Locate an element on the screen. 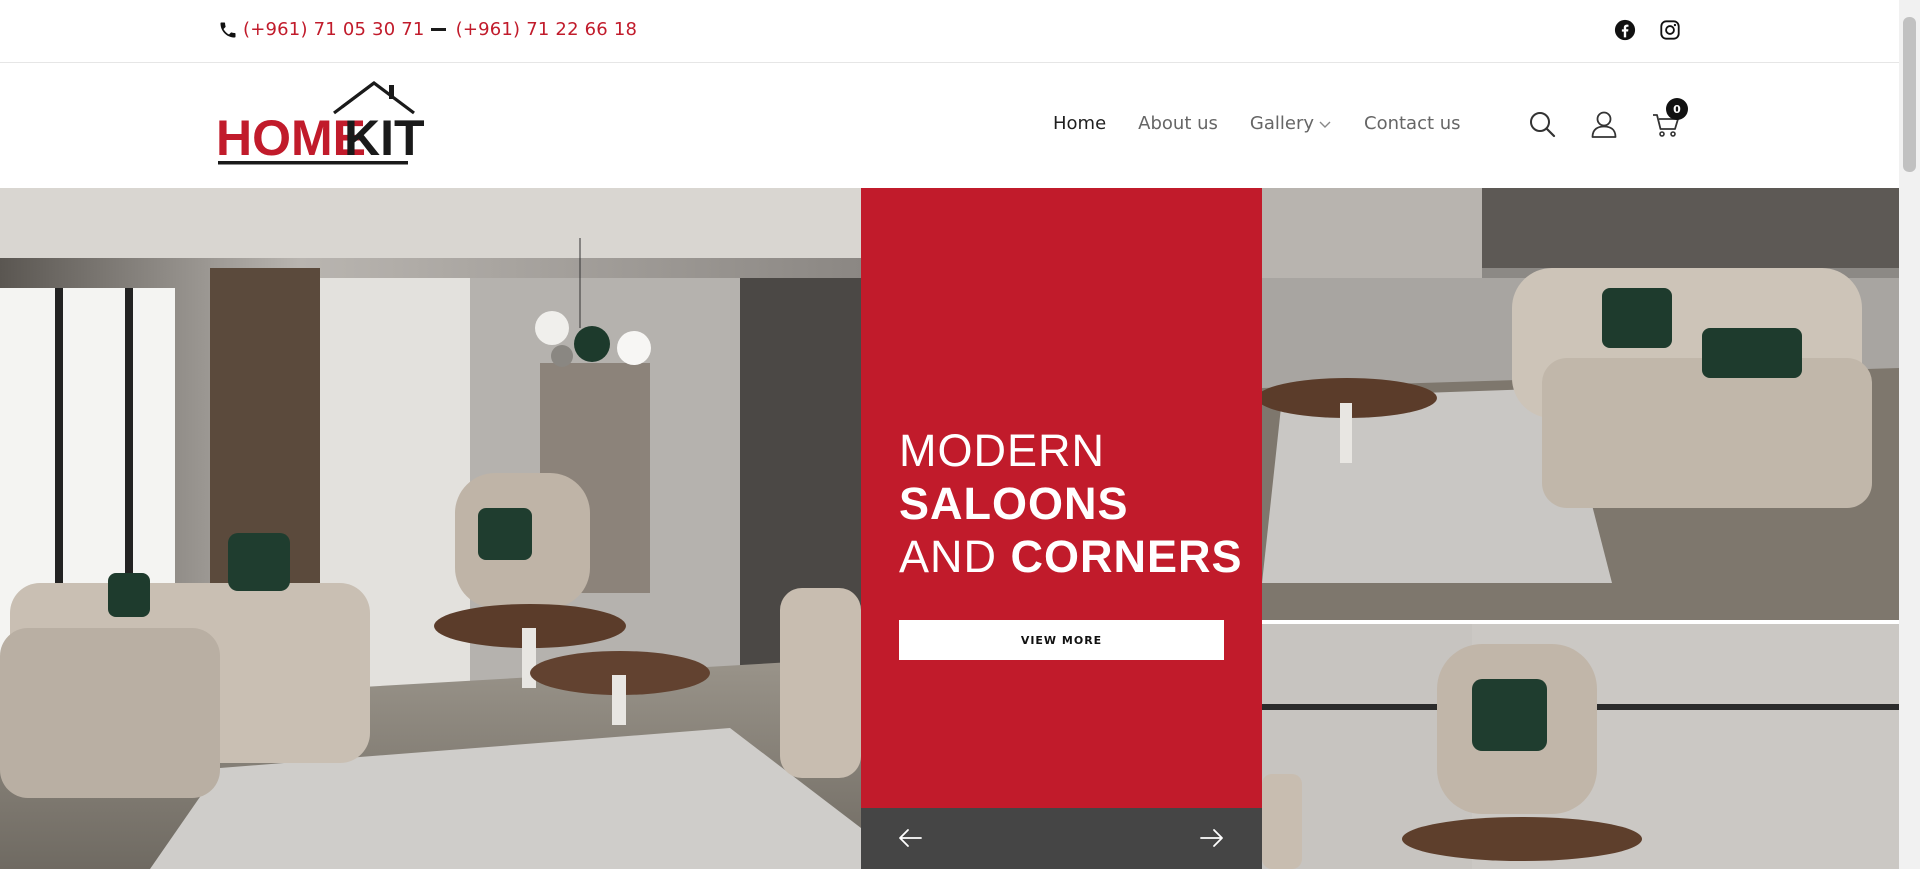 The height and width of the screenshot is (869, 1920). hero-heading-line1: MODERN is located at coordinates (1002, 450).